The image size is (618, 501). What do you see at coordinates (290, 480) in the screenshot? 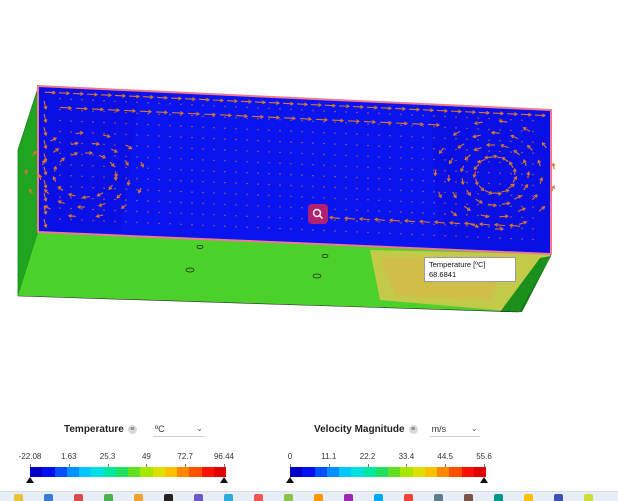
I see `velocity-min-handle` at bounding box center [290, 480].